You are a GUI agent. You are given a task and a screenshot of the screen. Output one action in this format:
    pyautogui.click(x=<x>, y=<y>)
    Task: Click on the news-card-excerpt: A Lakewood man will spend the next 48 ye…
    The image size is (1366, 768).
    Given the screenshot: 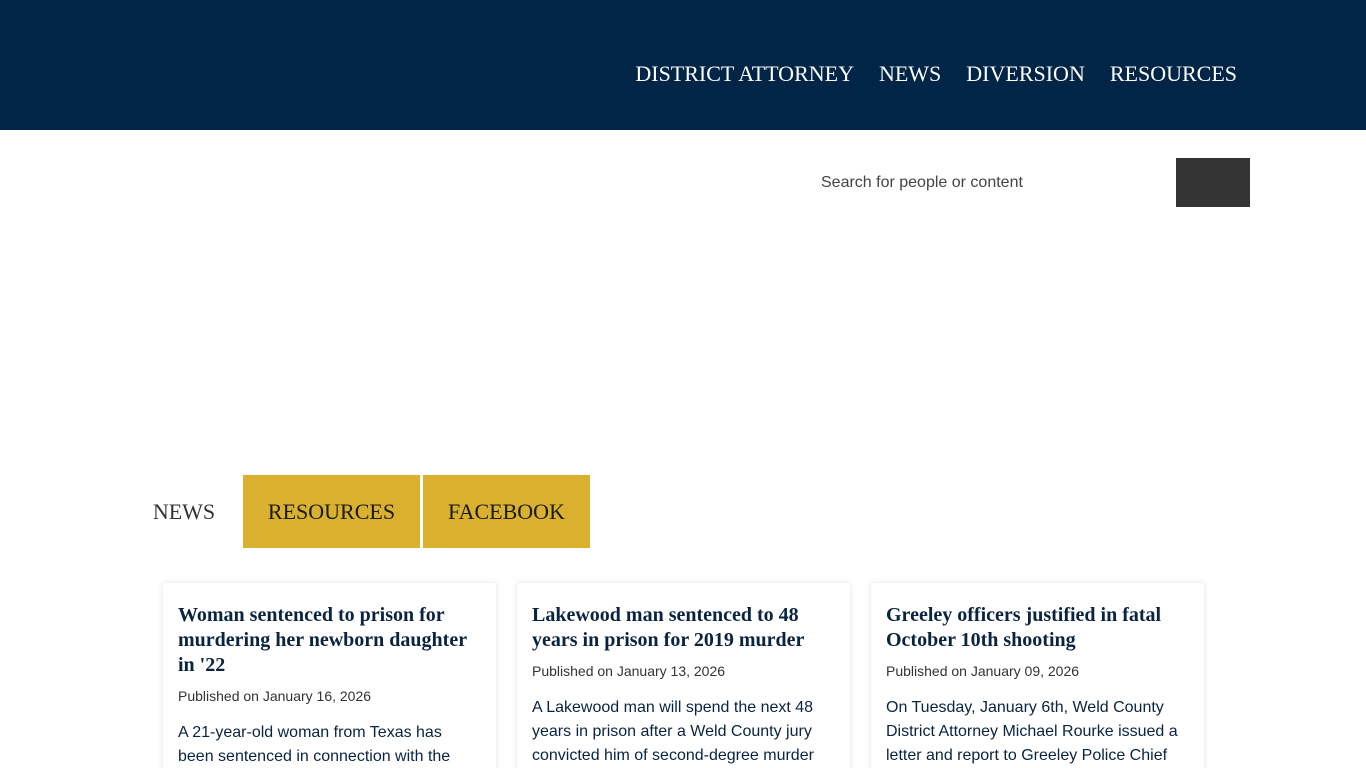 What is the action you would take?
    pyautogui.click(x=673, y=731)
    